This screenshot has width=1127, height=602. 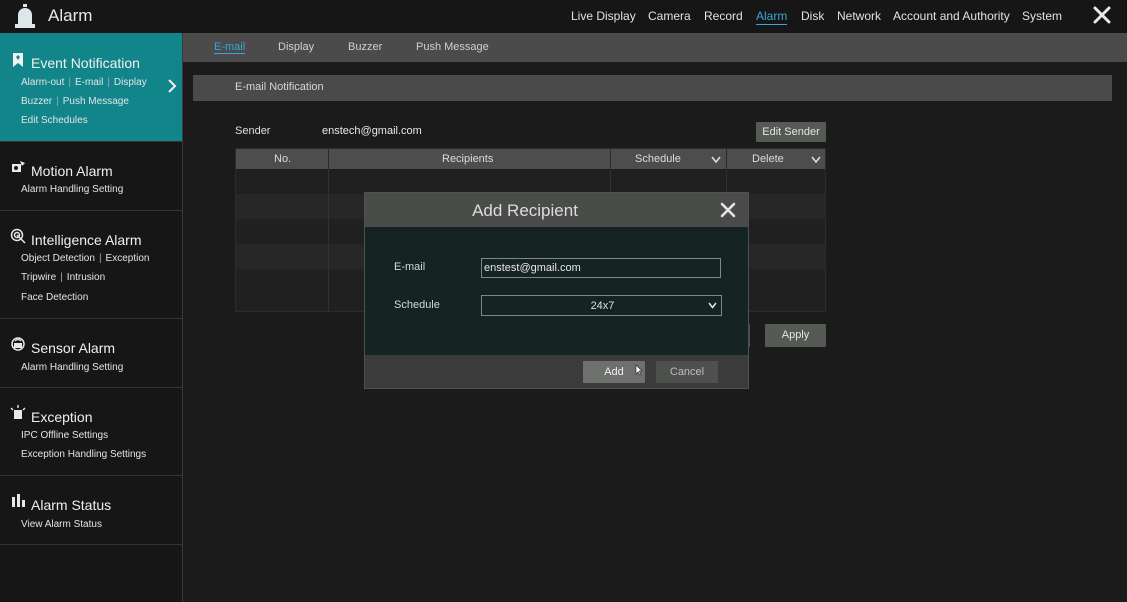 What do you see at coordinates (772, 17) in the screenshot?
I see `topnav-alarm: Alarm` at bounding box center [772, 17].